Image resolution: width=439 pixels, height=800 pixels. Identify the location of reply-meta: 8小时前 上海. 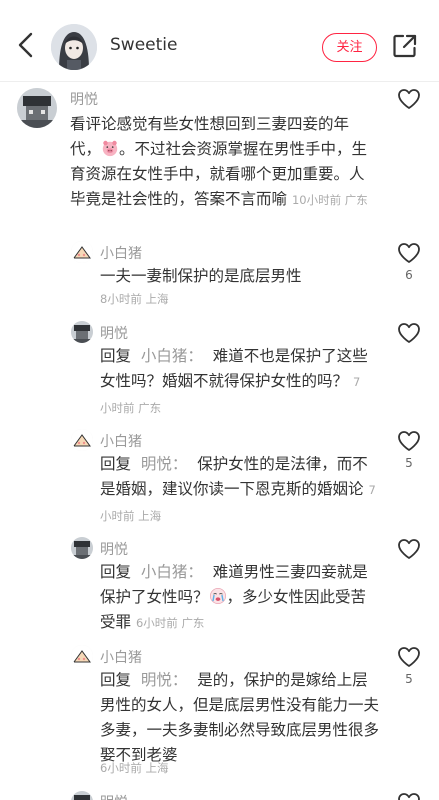
(134, 299).